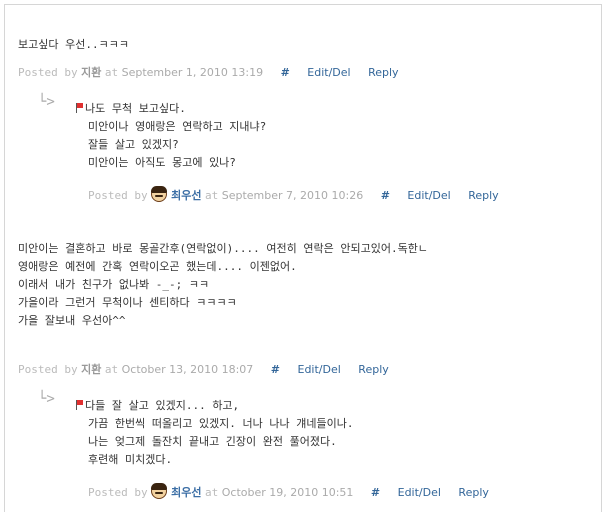 Image resolution: width=607 pixels, height=513 pixels. I want to click on comment: 보고싶다 우선..ㅋㅋㅋ, so click(73, 45).